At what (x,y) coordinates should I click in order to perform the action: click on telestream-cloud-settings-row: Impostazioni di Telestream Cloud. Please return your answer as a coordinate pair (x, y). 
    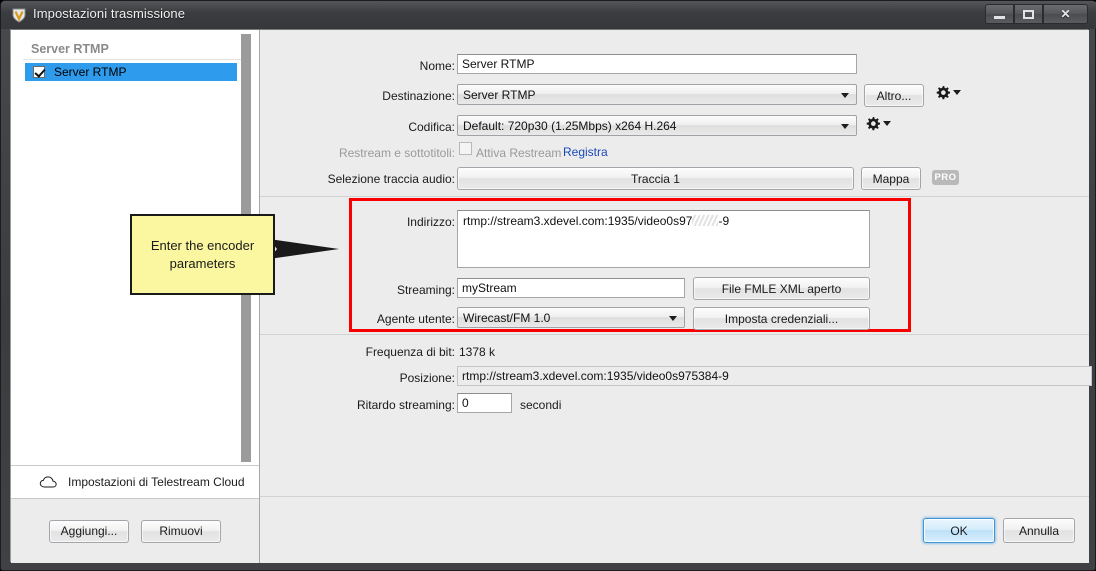
    Looking at the image, I should click on (135, 482).